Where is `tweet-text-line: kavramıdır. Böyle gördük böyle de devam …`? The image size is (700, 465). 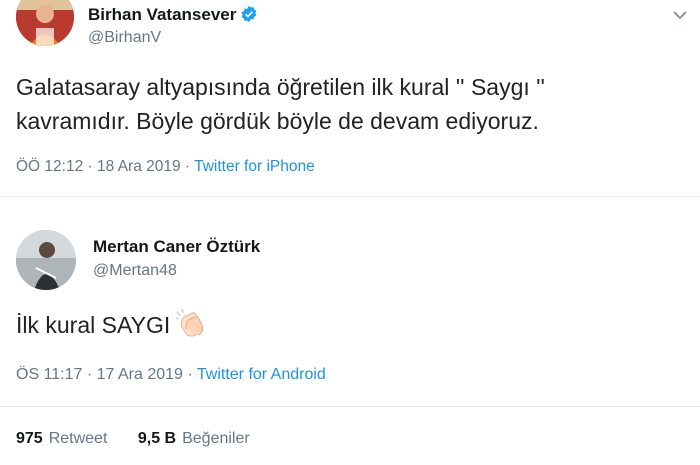 tweet-text-line: kavramıdır. Böyle gördük böyle de devam … is located at coordinates (277, 121).